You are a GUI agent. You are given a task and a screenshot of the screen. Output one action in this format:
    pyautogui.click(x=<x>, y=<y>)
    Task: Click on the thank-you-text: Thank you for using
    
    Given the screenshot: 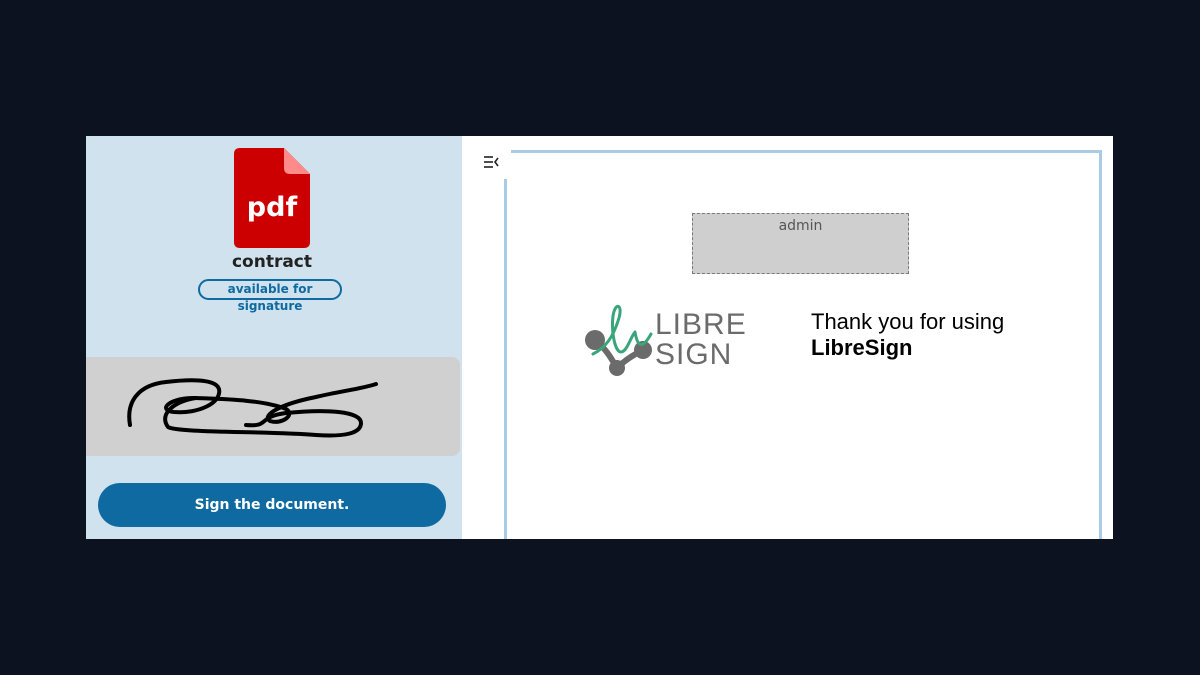 What is the action you would take?
    pyautogui.click(x=908, y=321)
    